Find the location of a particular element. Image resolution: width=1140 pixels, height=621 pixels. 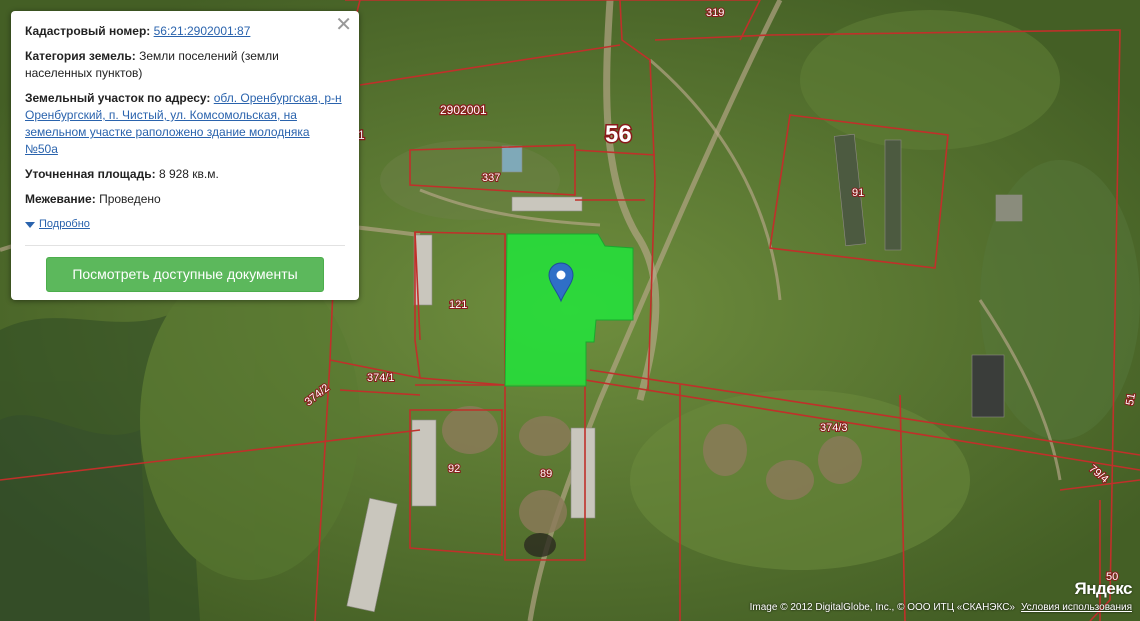

cadastral-row: Кадастровый номер: 56:21:2902001:87 is located at coordinates (185, 31).